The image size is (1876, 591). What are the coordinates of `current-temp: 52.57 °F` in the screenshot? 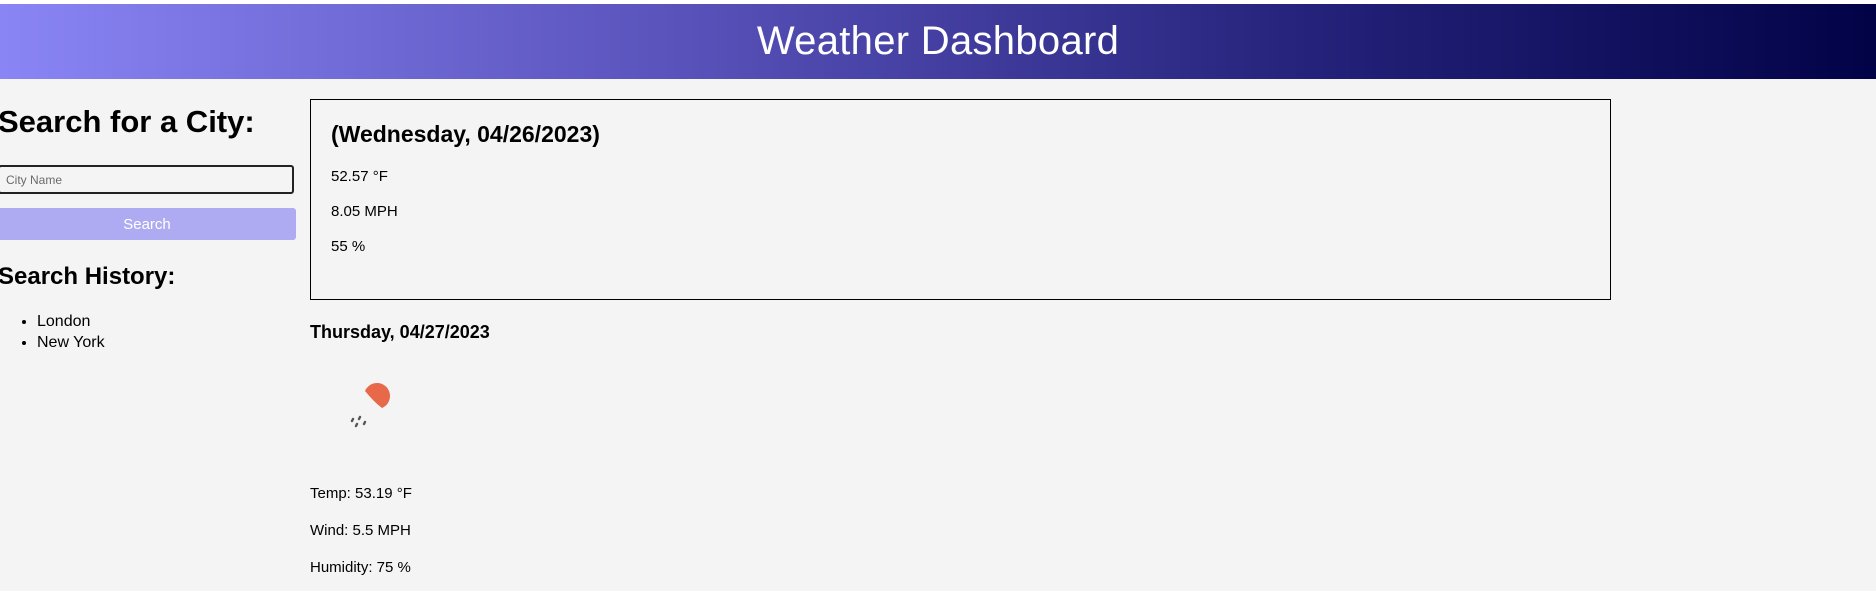 It's located at (359, 176).